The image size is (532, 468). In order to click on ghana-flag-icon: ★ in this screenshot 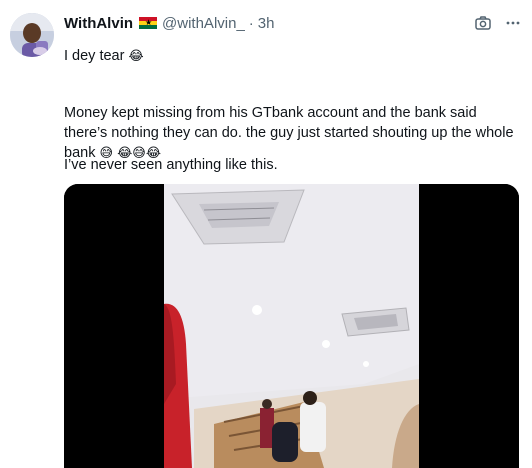, I will do `click(148, 23)`.